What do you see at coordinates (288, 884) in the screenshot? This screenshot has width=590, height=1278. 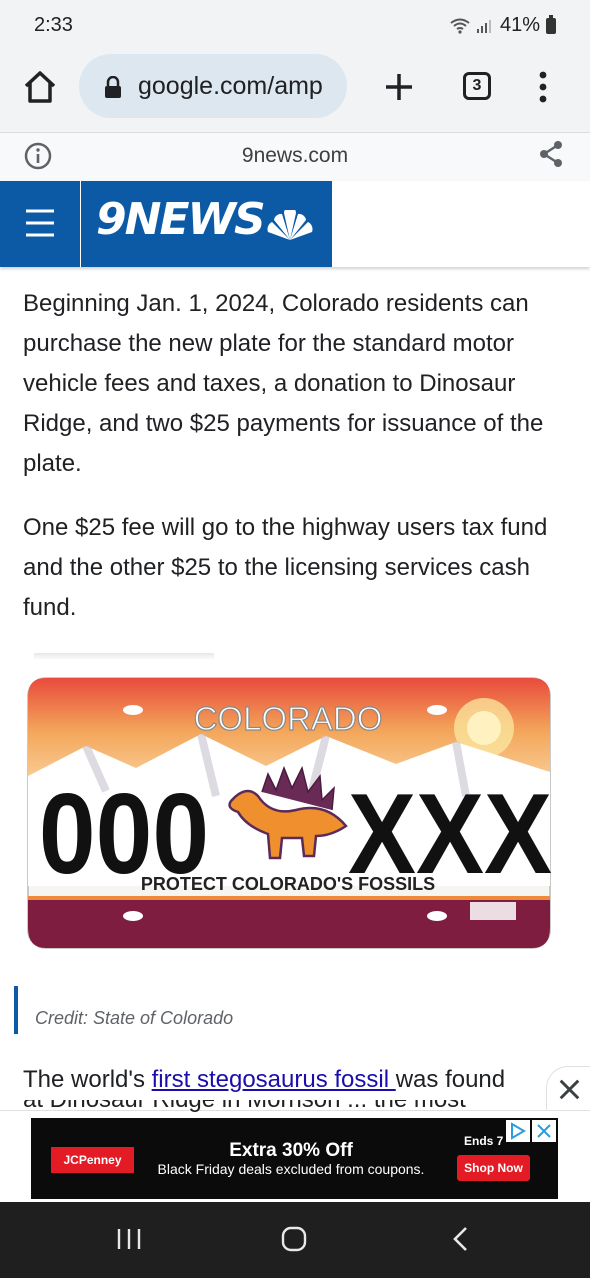 I see `plate-slogan: PROTECT COLORADO'S FOSSILS` at bounding box center [288, 884].